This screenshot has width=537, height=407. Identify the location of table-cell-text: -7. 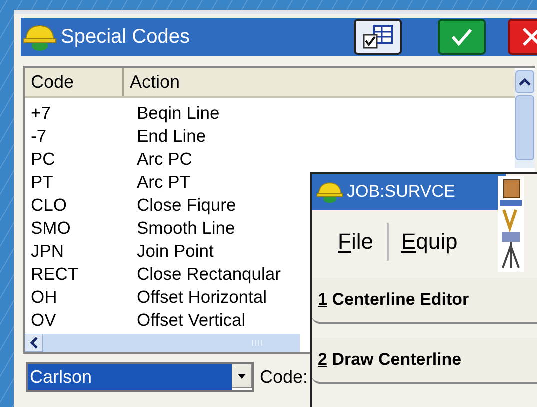
(39, 136).